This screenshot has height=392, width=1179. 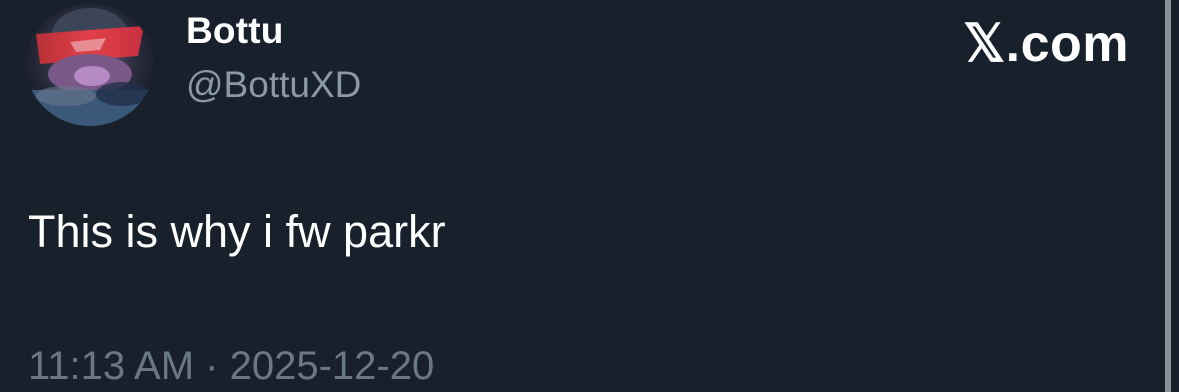 I want to click on tweet-text: This is why i fw parkr, so click(x=237, y=231).